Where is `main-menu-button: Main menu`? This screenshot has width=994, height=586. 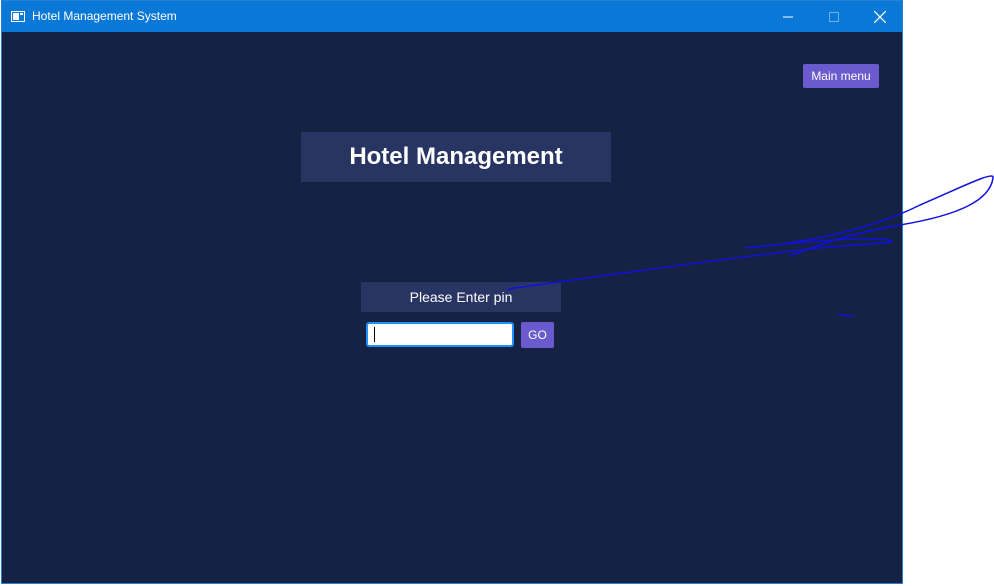 main-menu-button: Main menu is located at coordinates (841, 76).